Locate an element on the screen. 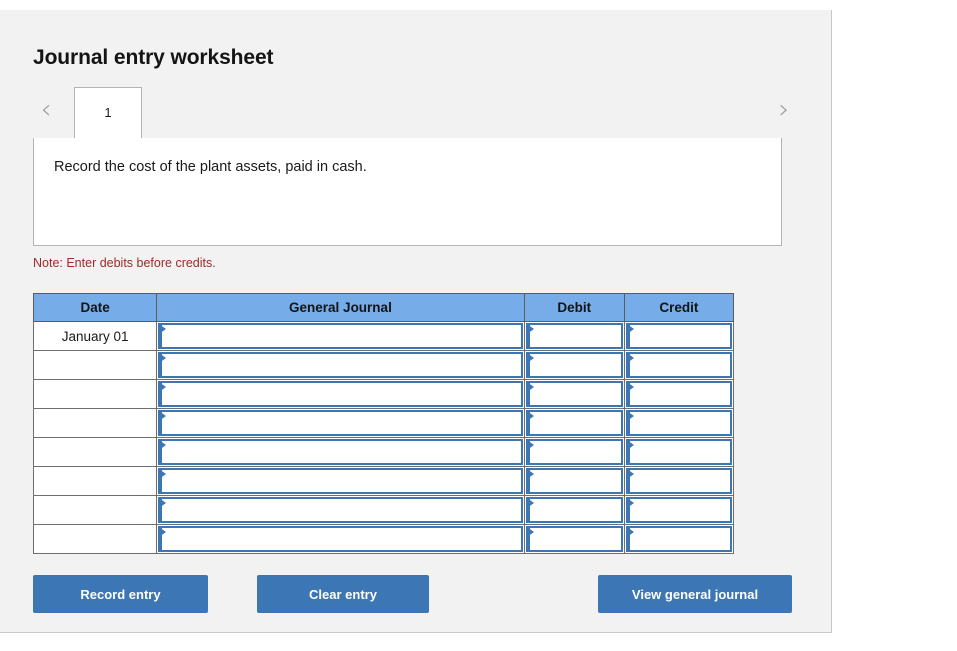 The image size is (957, 651). table-row: January 01 is located at coordinates (383, 336).